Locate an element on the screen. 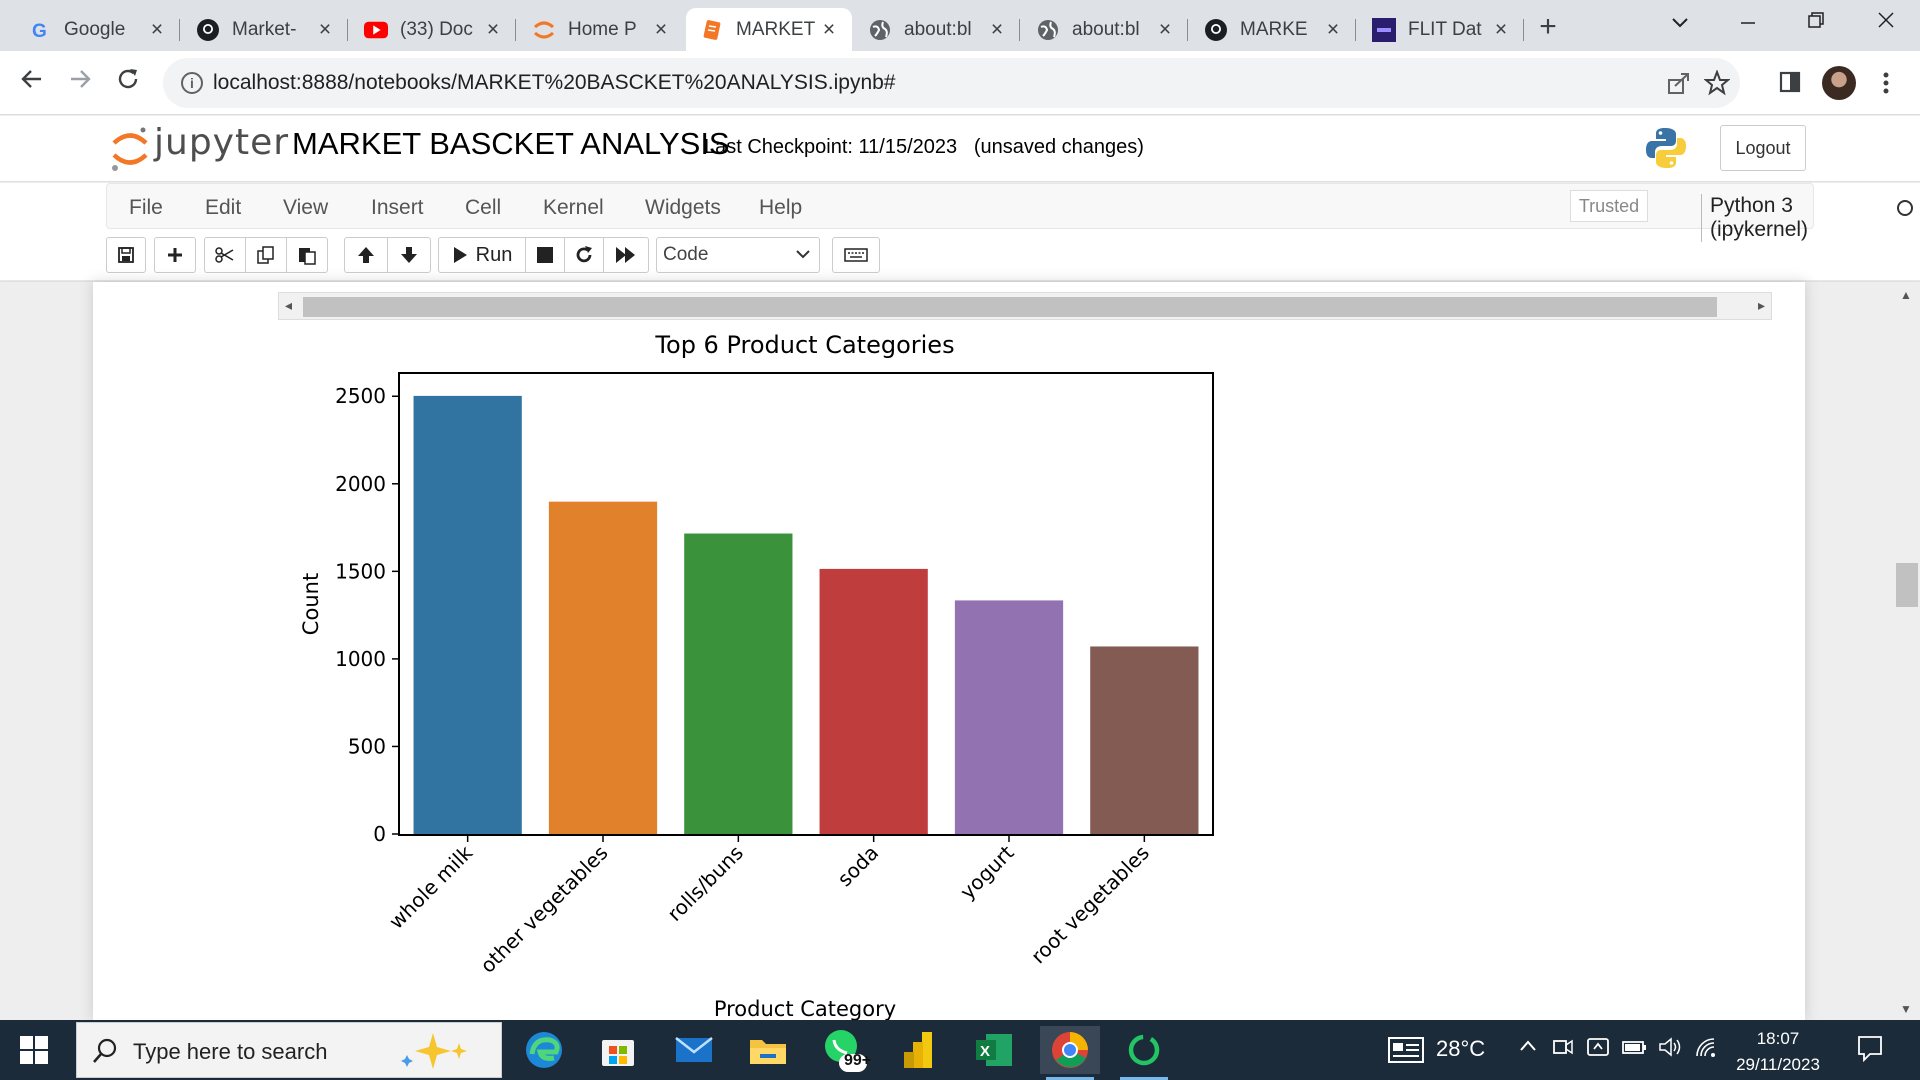 The width and height of the screenshot is (1920, 1080). profile-avatar is located at coordinates (1839, 83).